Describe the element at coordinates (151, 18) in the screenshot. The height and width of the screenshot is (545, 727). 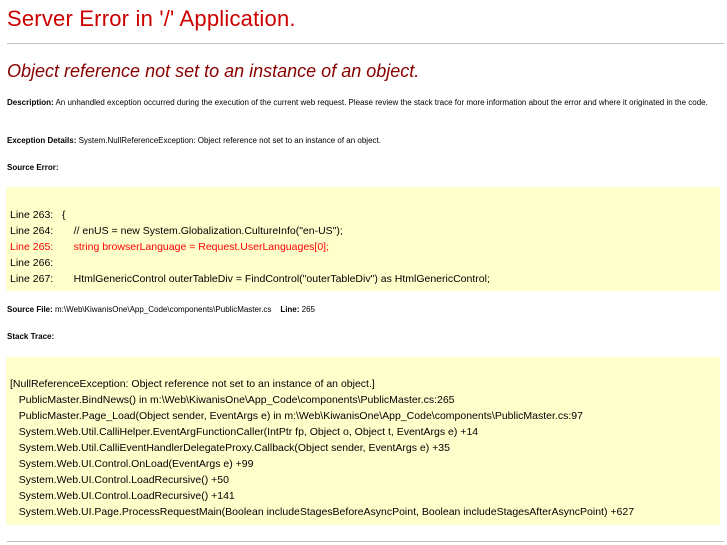
I see `page-title: Server Error in '/' Application.` at that location.